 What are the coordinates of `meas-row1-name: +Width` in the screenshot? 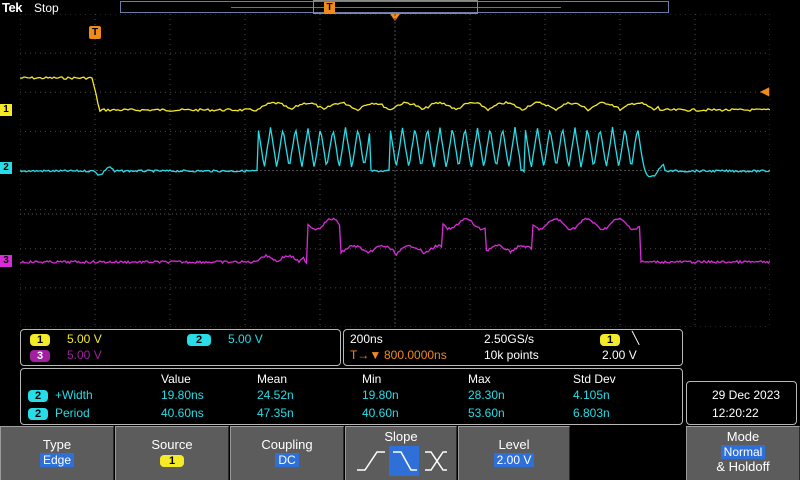 It's located at (74, 395).